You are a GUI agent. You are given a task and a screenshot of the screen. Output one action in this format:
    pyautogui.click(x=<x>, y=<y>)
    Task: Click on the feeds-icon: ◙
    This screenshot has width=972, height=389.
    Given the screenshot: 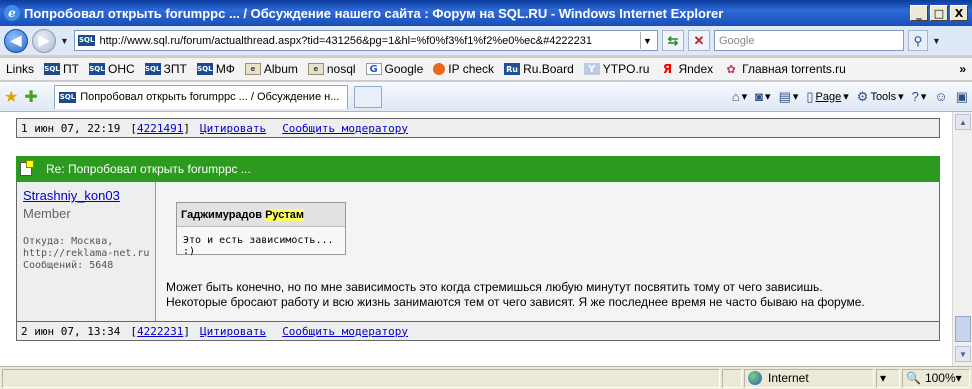 What is the action you would take?
    pyautogui.click(x=759, y=96)
    